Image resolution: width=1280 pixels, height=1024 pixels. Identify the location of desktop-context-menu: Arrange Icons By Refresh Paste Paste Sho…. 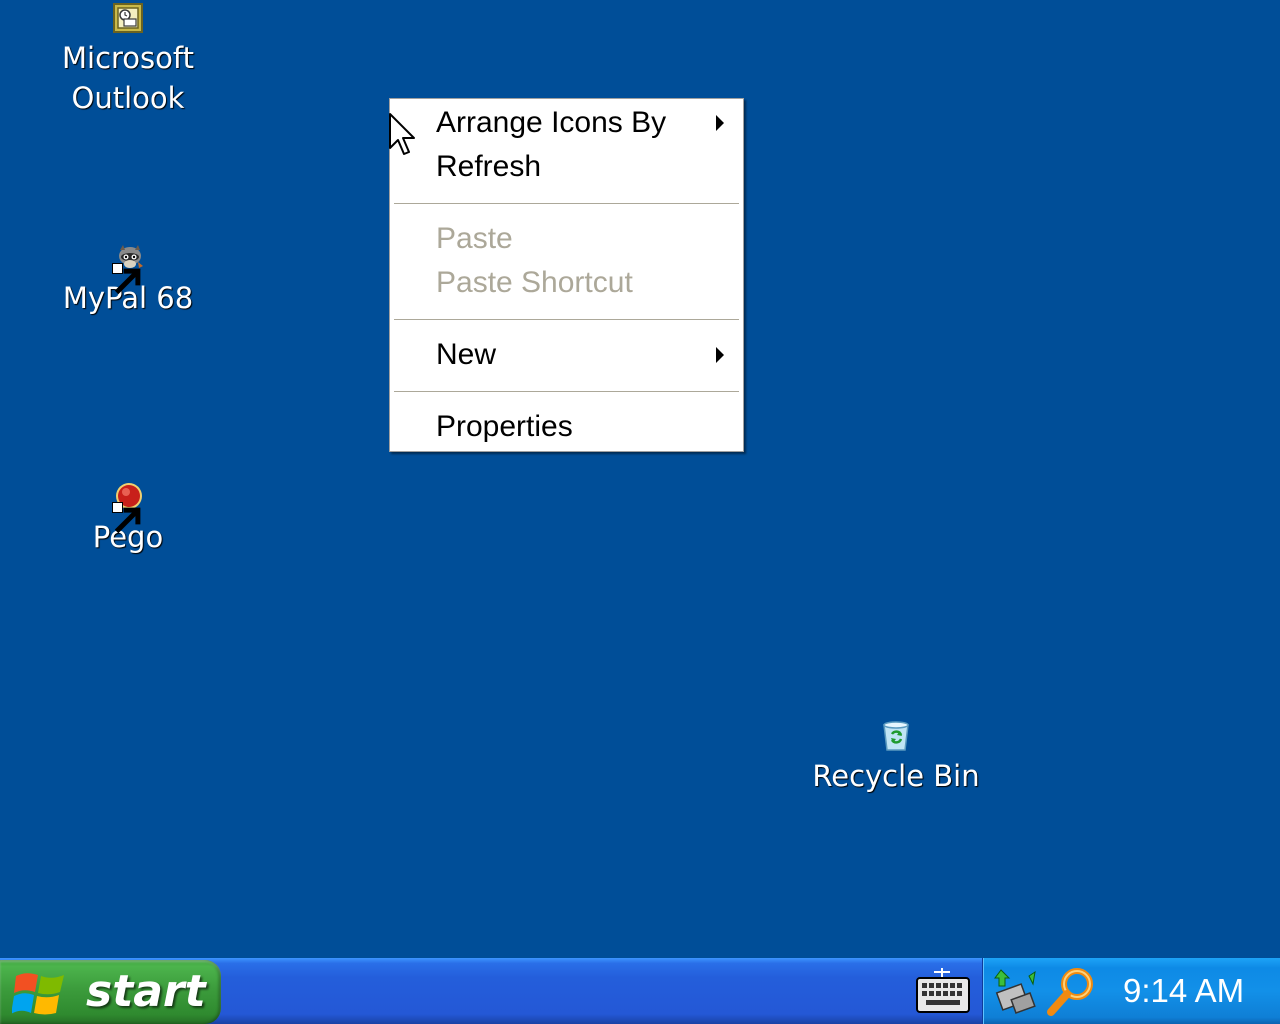
(566, 275).